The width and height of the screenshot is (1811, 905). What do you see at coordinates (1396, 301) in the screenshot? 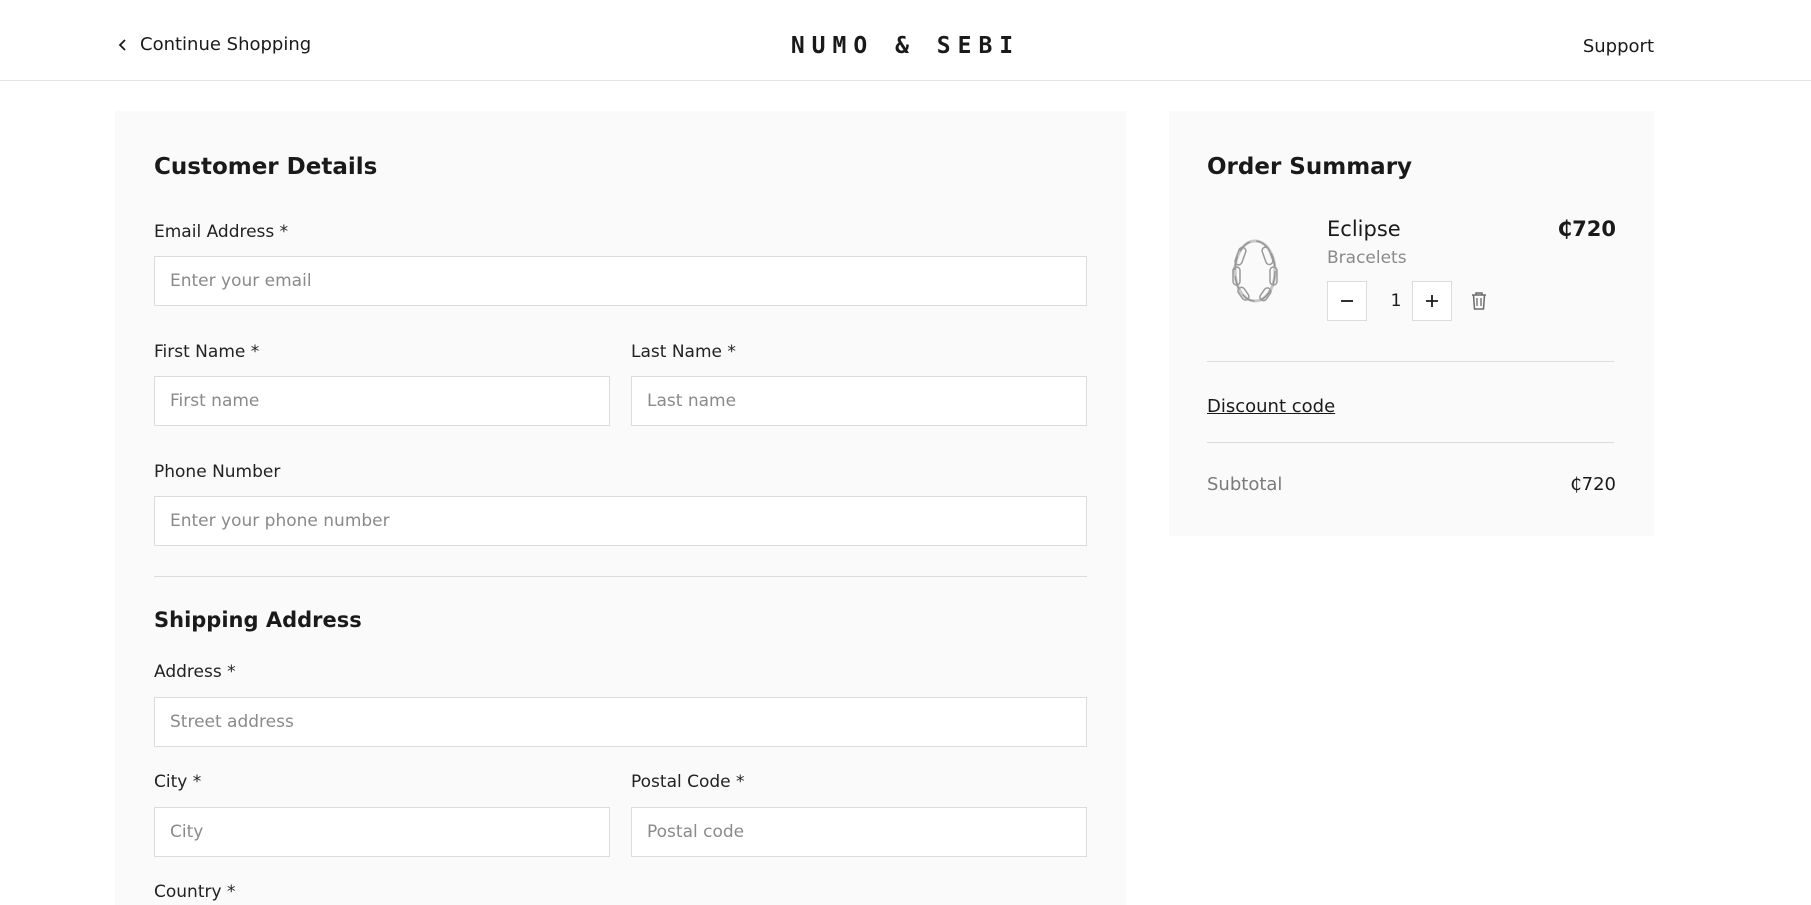
I see `quantity-value: 1` at bounding box center [1396, 301].